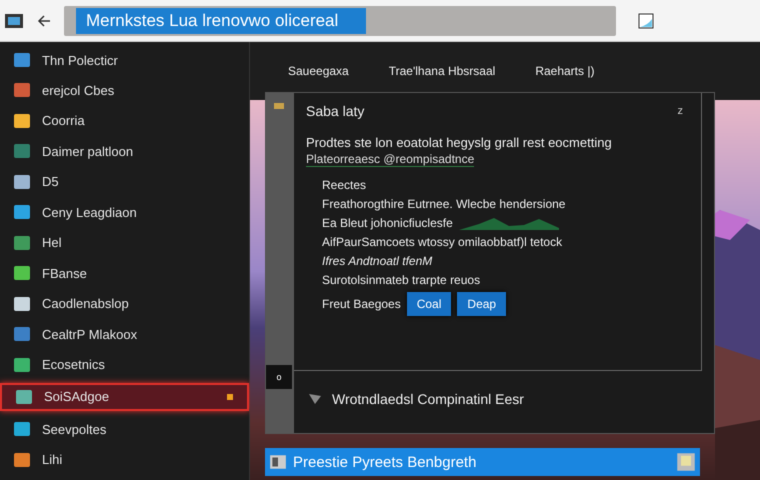 The image size is (760, 480). What do you see at coordinates (481, 304) in the screenshot?
I see `dialog-button: Deap` at bounding box center [481, 304].